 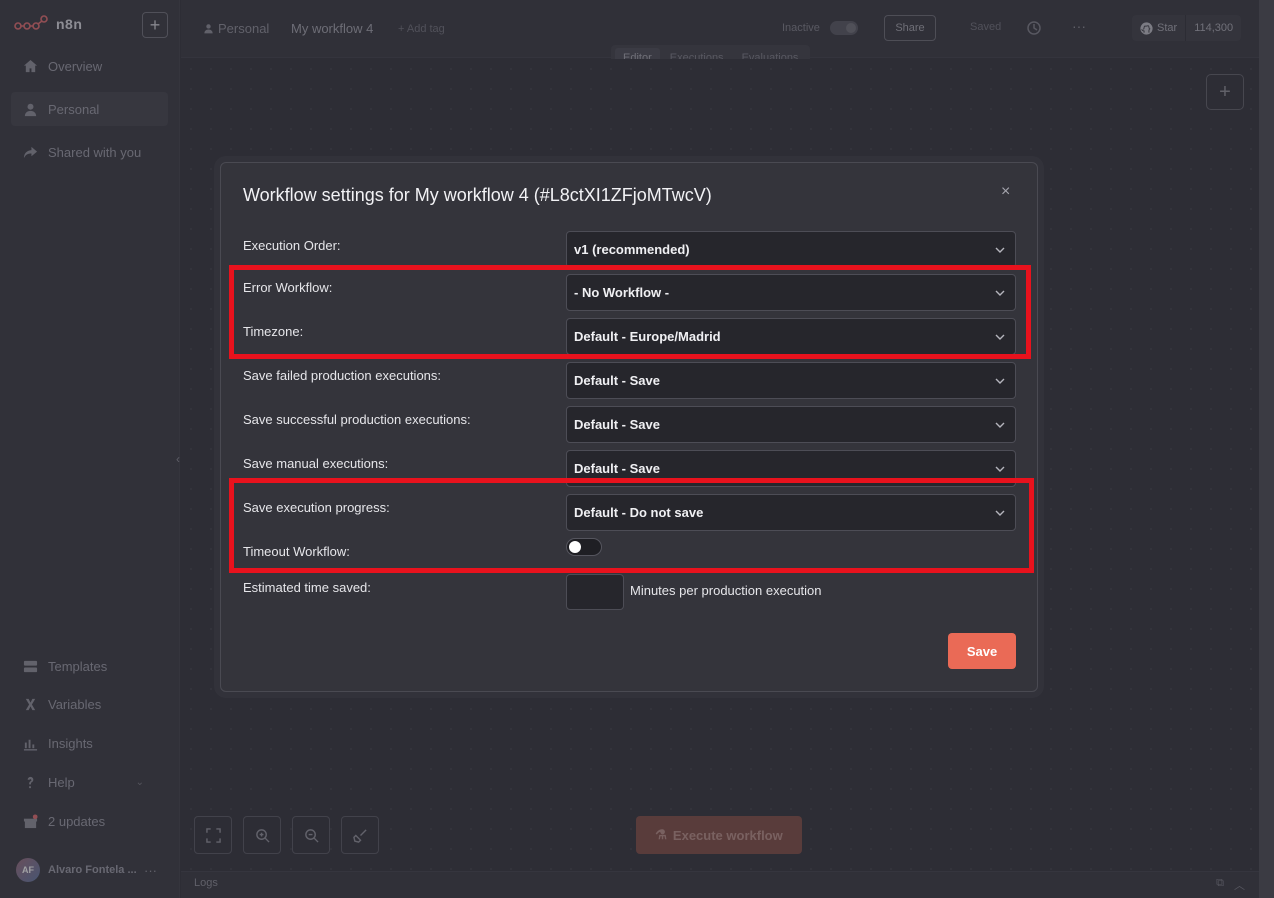 What do you see at coordinates (357, 419) in the screenshot?
I see `save-successful-executions-label: Save successful production executions:` at bounding box center [357, 419].